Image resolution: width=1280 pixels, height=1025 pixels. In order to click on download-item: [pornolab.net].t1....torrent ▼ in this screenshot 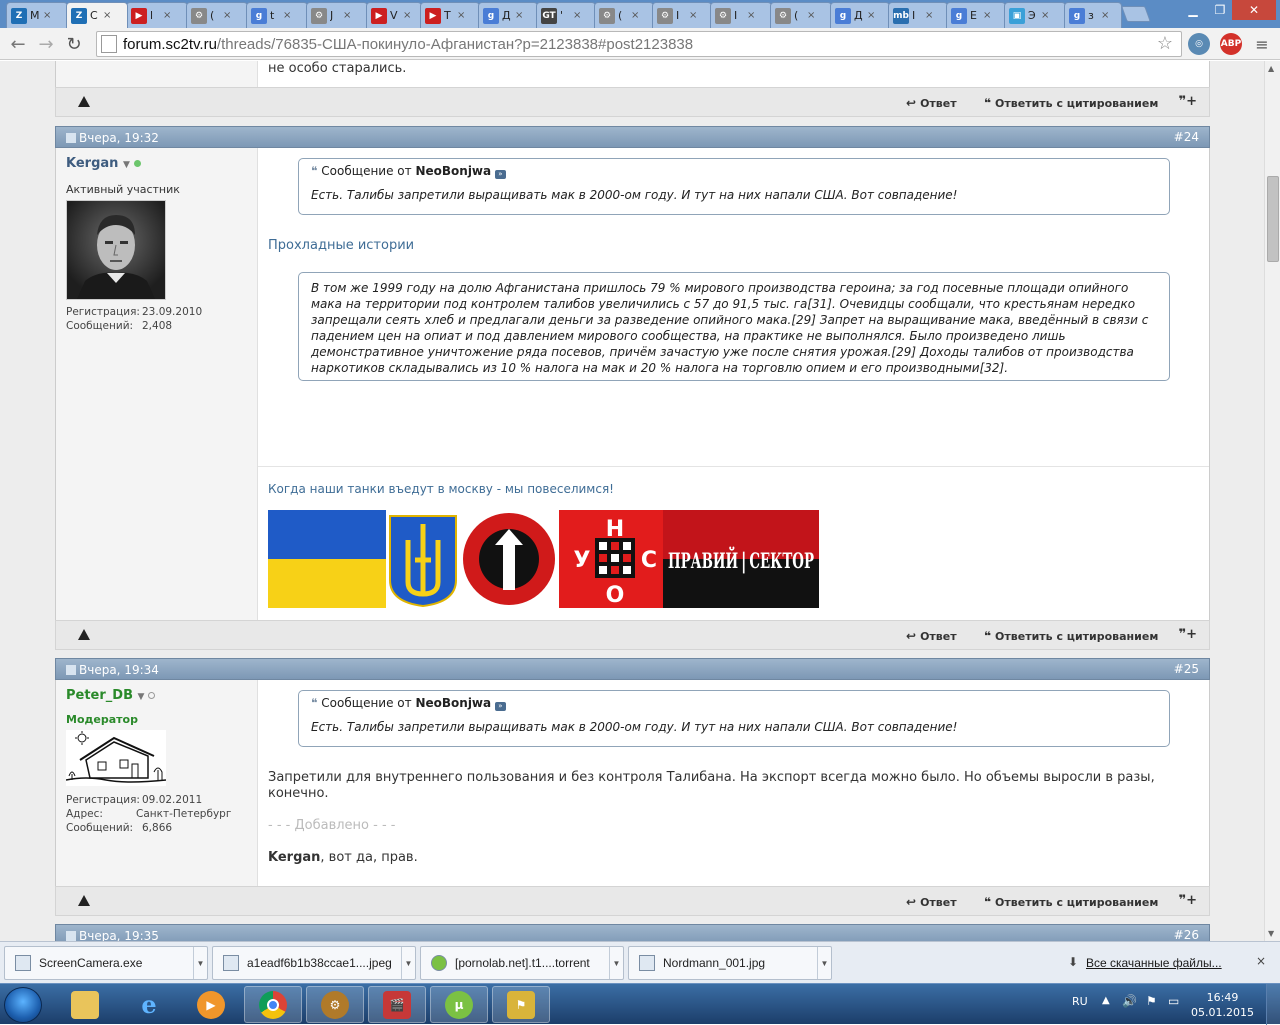, I will do `click(522, 963)`.